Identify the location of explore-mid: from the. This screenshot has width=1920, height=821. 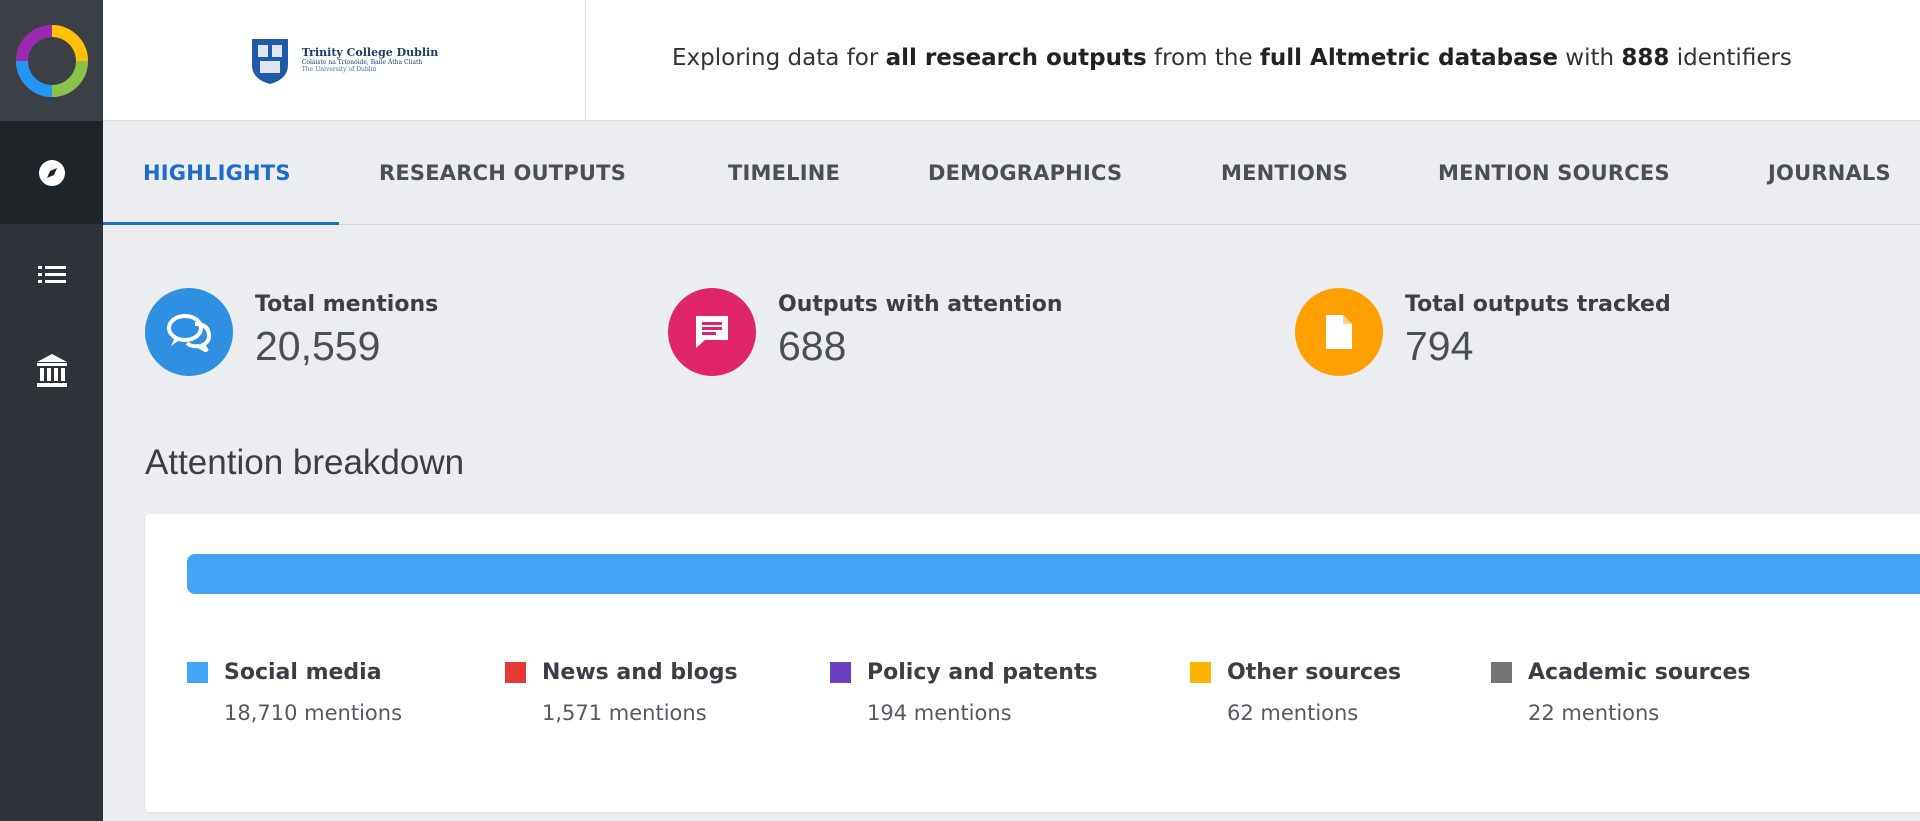
(1203, 58).